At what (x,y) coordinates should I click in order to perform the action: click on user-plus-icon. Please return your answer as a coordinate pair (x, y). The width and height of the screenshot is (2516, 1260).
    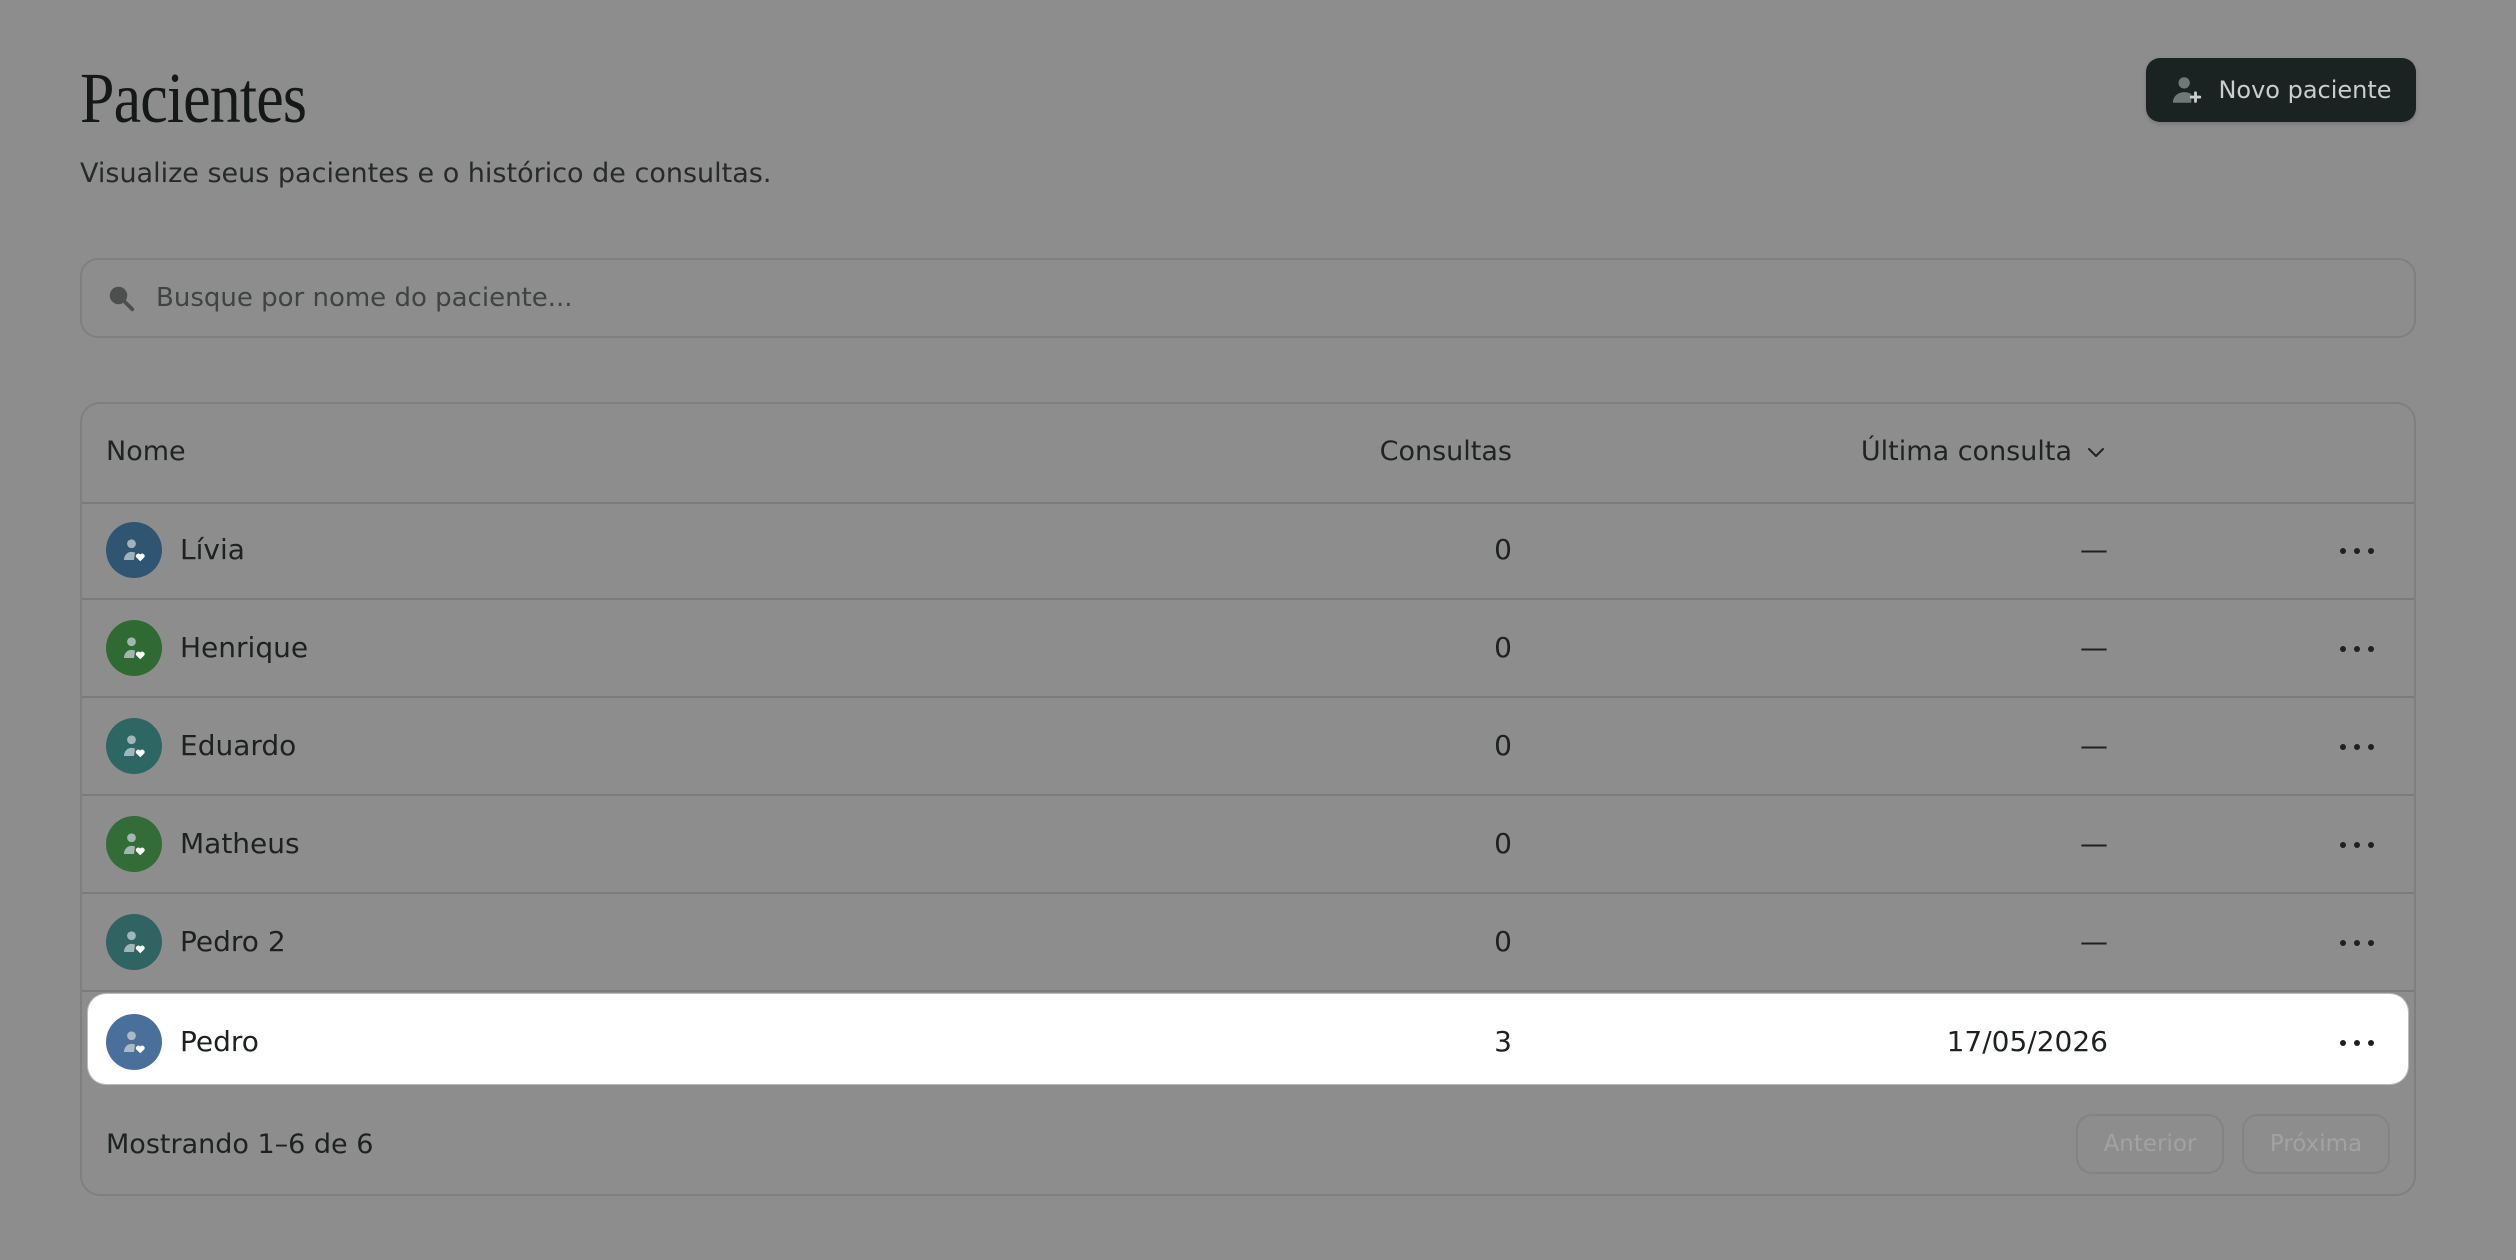
    Looking at the image, I should click on (2187, 90).